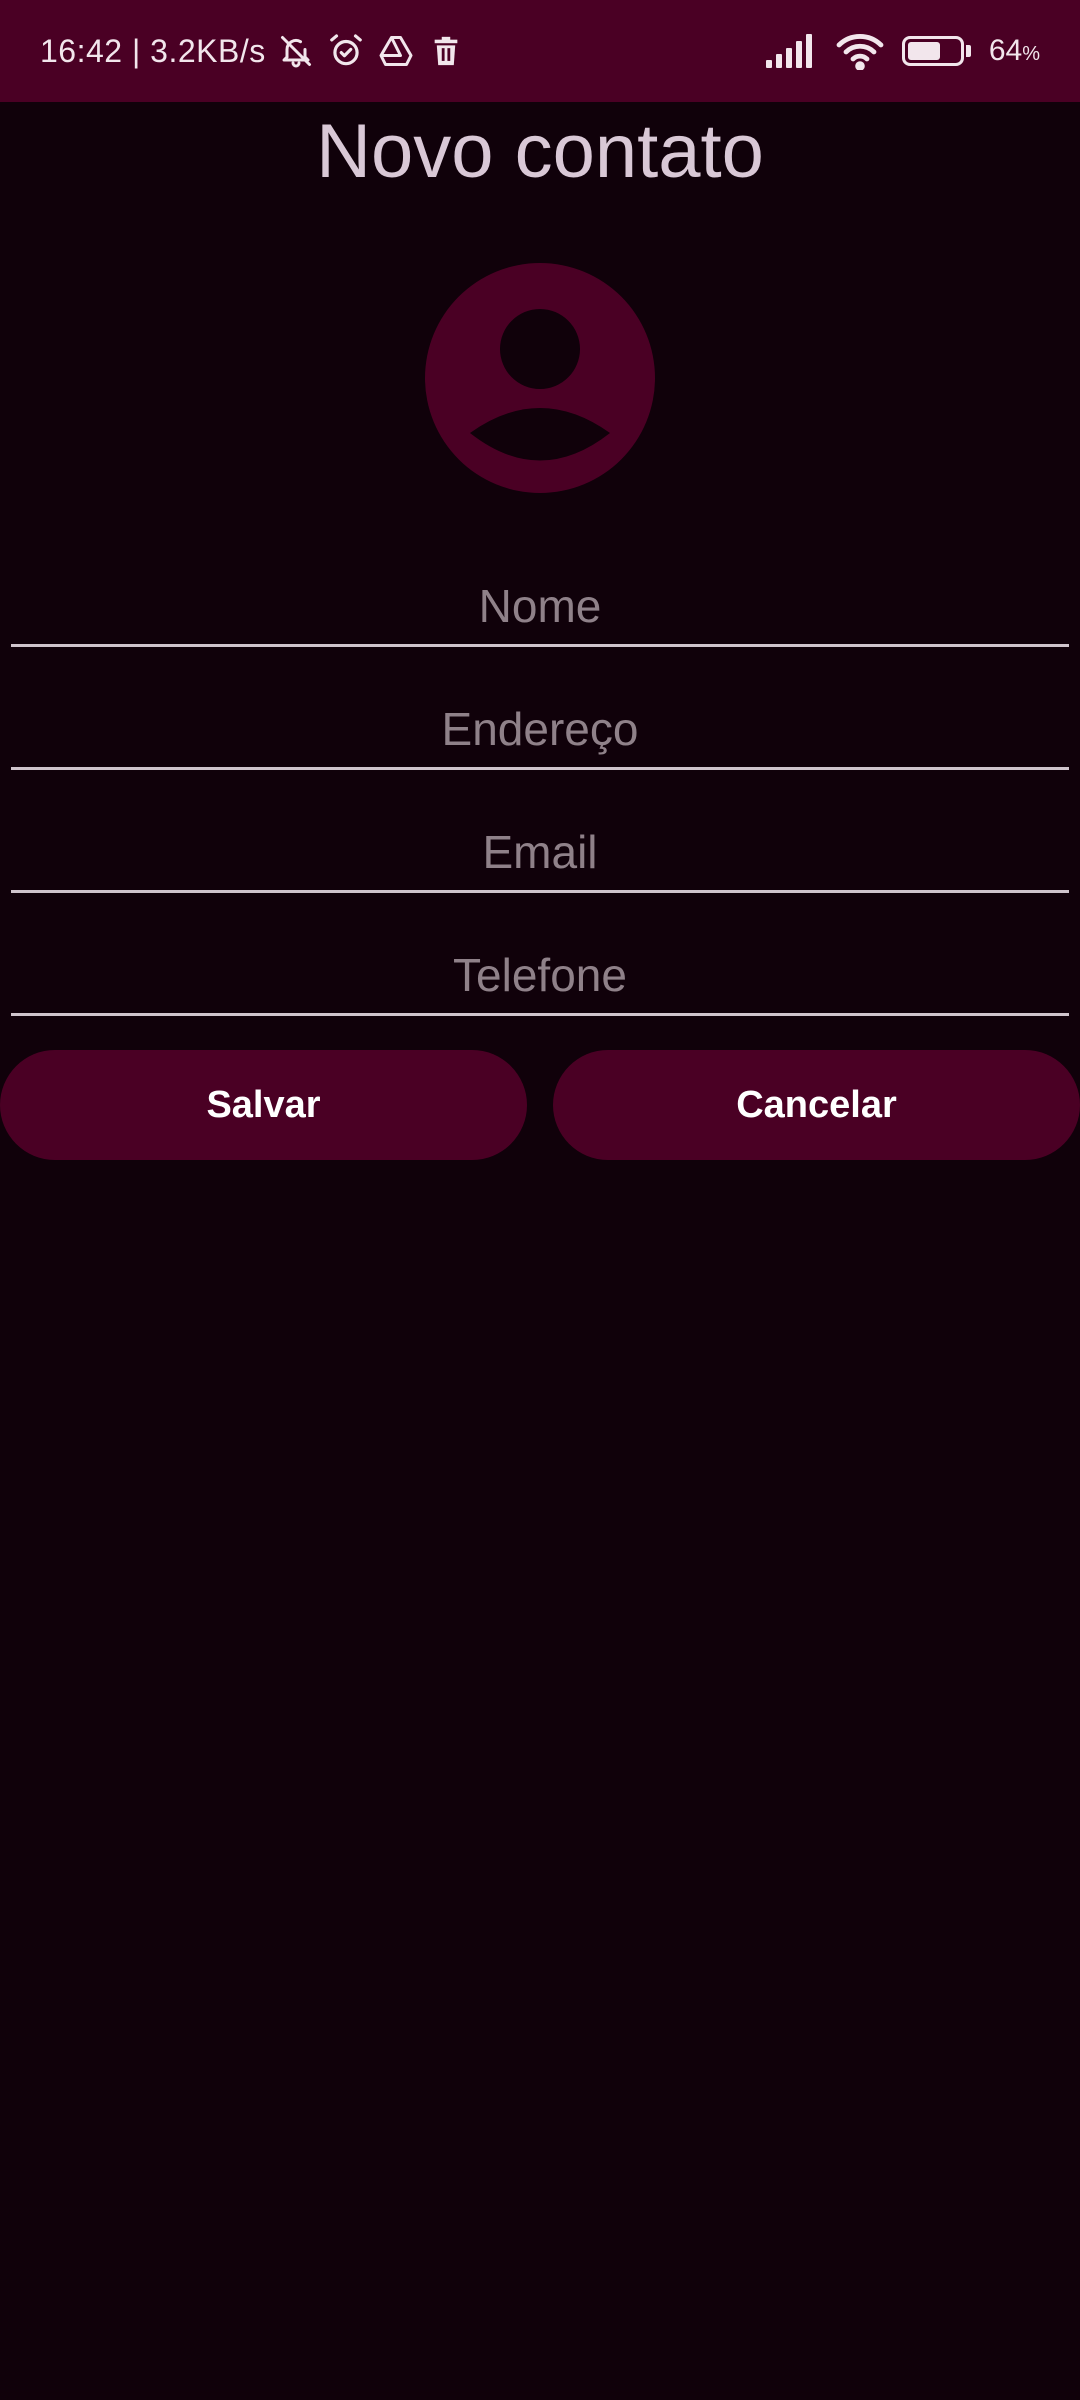  I want to click on battery-icon, so click(936, 51).